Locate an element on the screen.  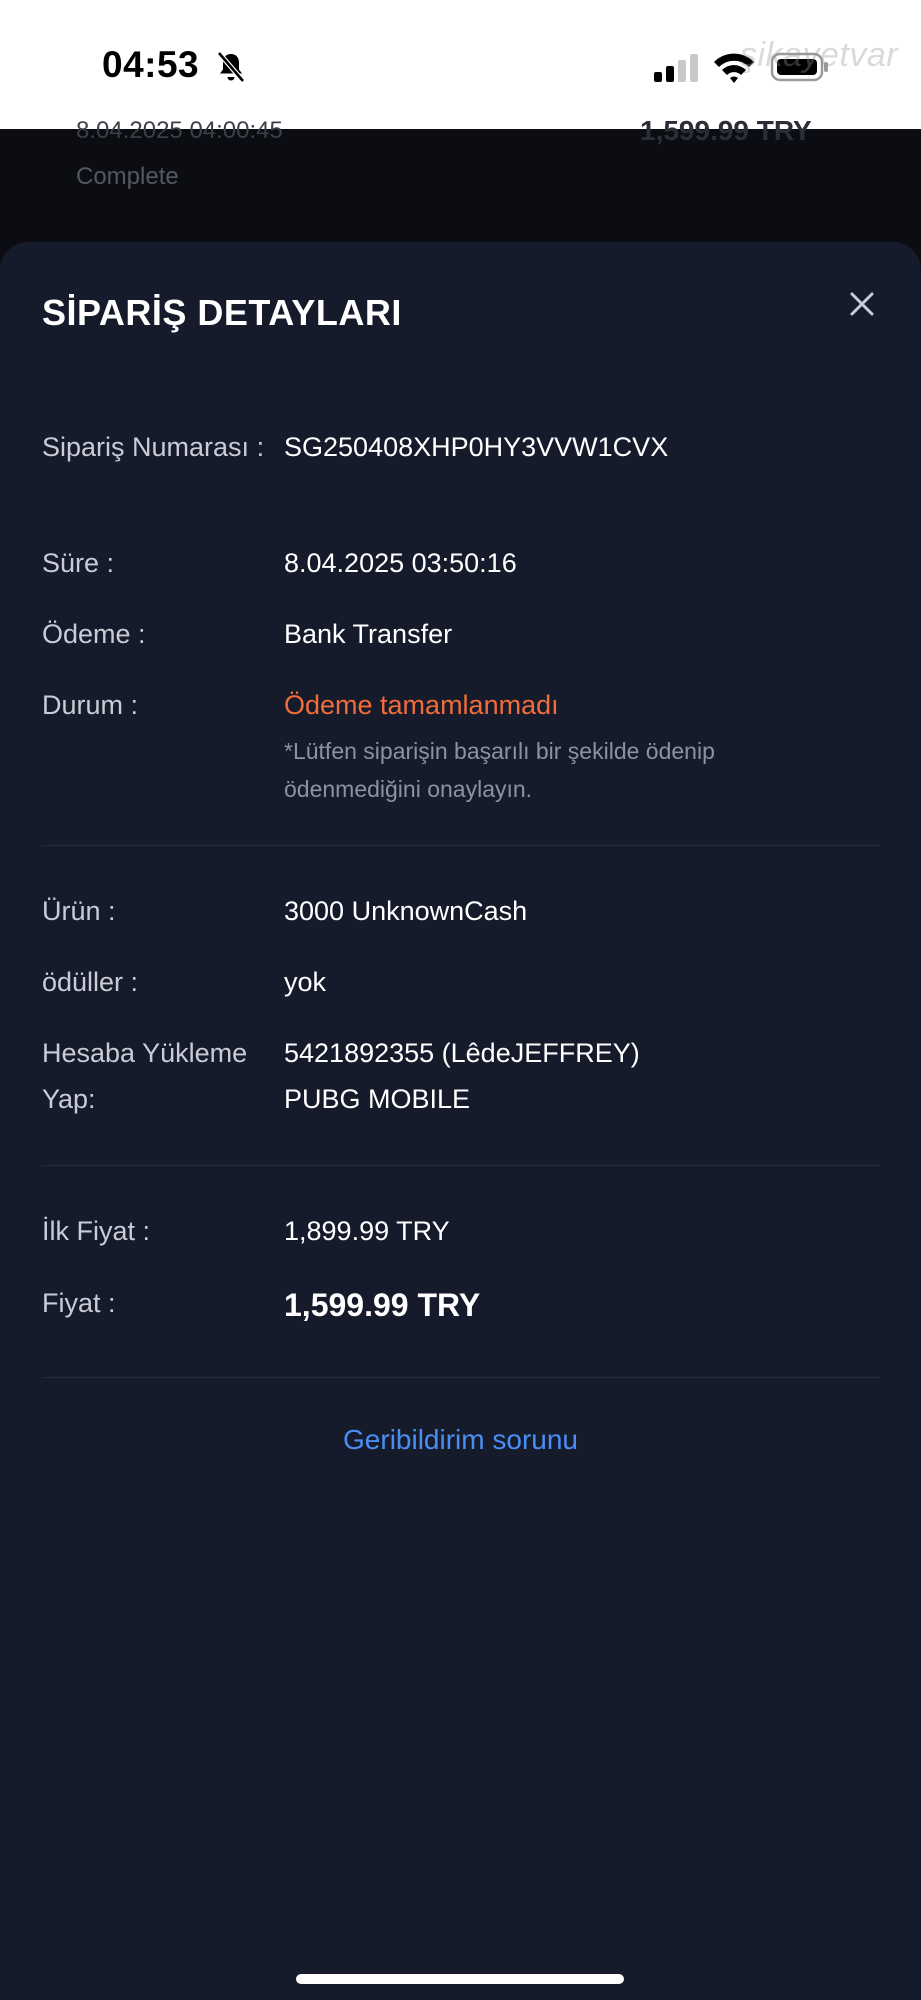
account-game-value: PUBG MOBILE is located at coordinates (377, 1099).